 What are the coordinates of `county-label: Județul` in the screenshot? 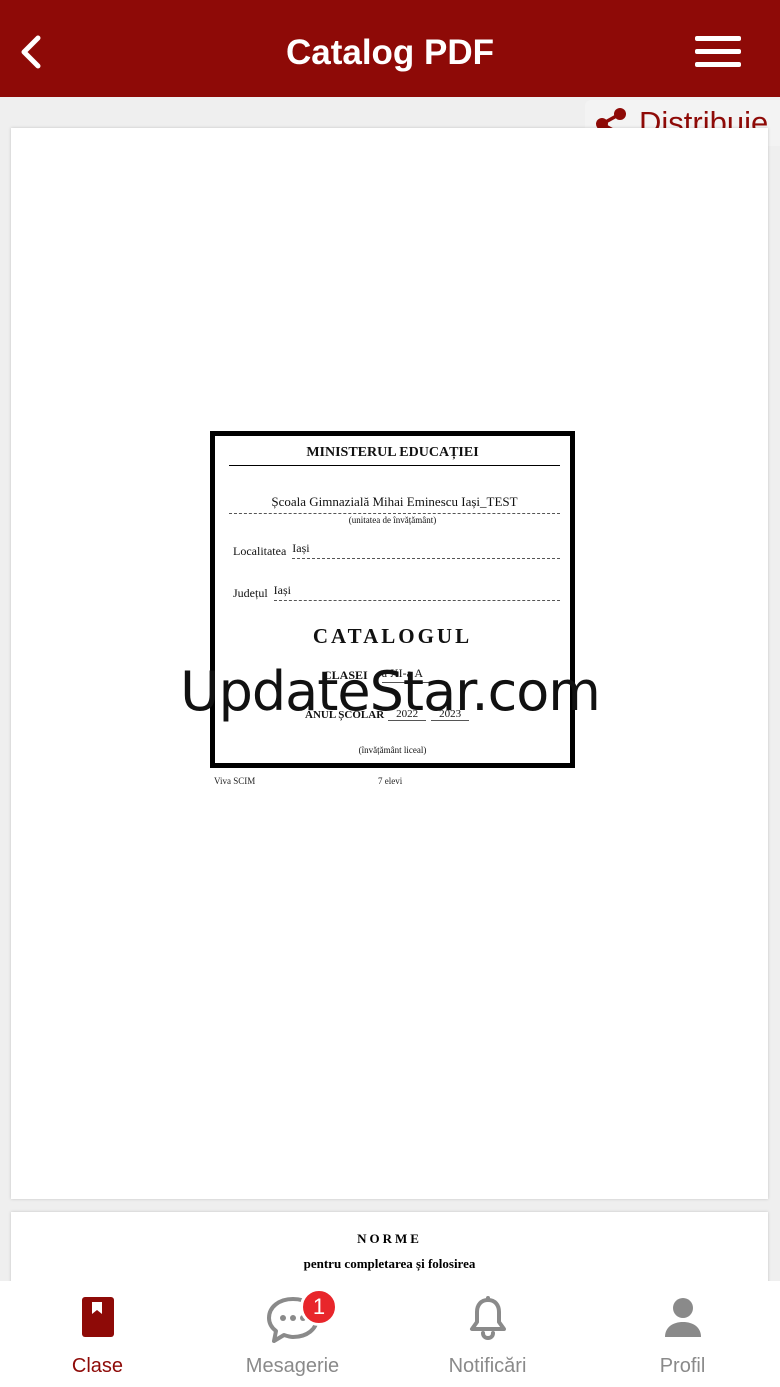 It's located at (250, 593).